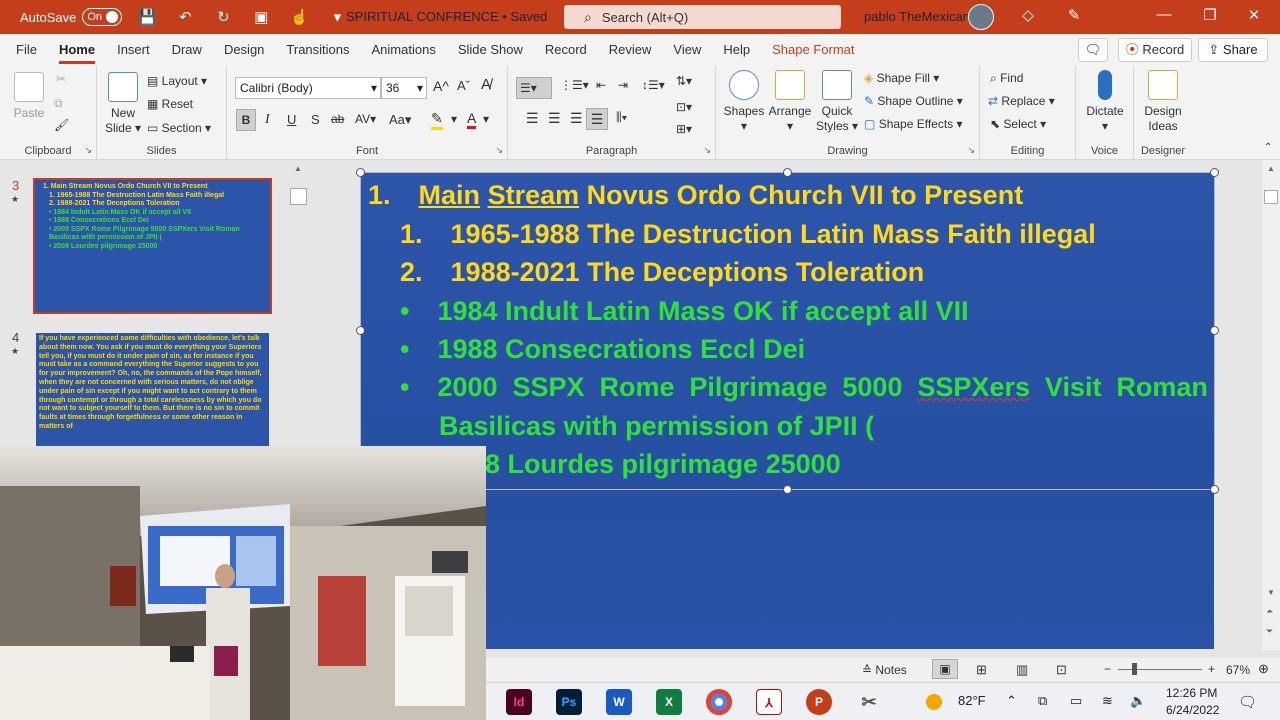 This screenshot has height=720, width=1280. Describe the element at coordinates (1192, 710) in the screenshot. I see `clock-date: 6/24/2022` at that location.